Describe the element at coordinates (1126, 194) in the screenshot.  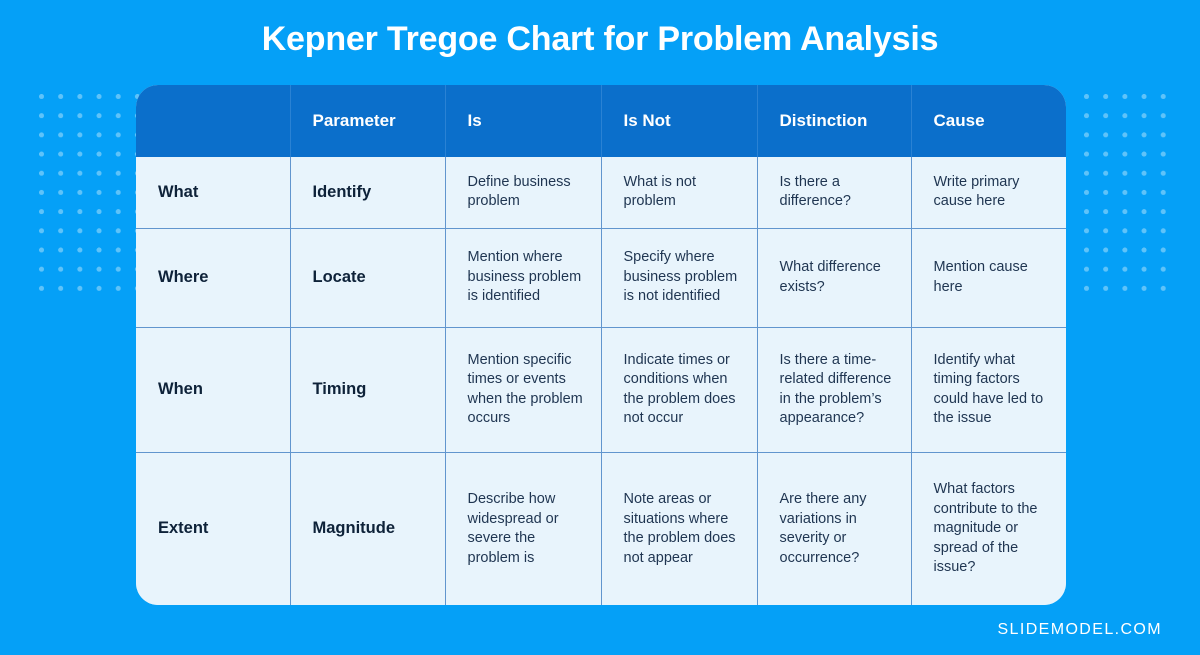
I see `dot-pattern-right` at that location.